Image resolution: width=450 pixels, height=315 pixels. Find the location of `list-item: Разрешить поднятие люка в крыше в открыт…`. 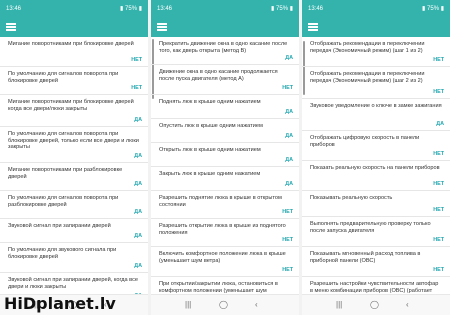

list-item: Разрешить поднятие люка в крыше в открыт… is located at coordinates (225, 205).